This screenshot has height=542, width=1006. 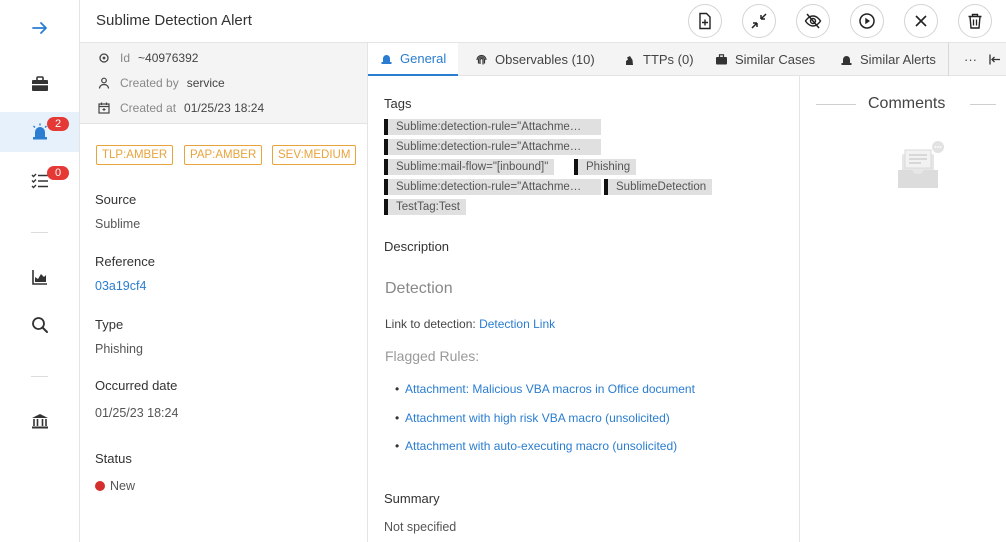 I want to click on fingerprint-icon, so click(x=481, y=59).